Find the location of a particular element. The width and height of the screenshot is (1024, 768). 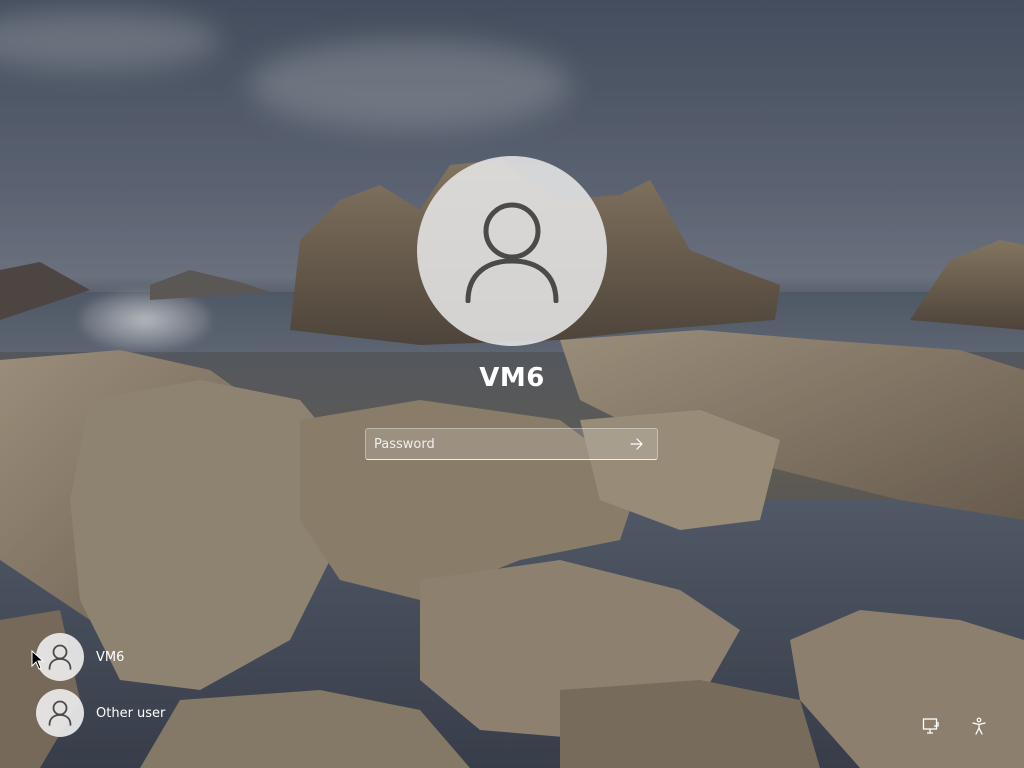

user-avatar is located at coordinates (512, 251).